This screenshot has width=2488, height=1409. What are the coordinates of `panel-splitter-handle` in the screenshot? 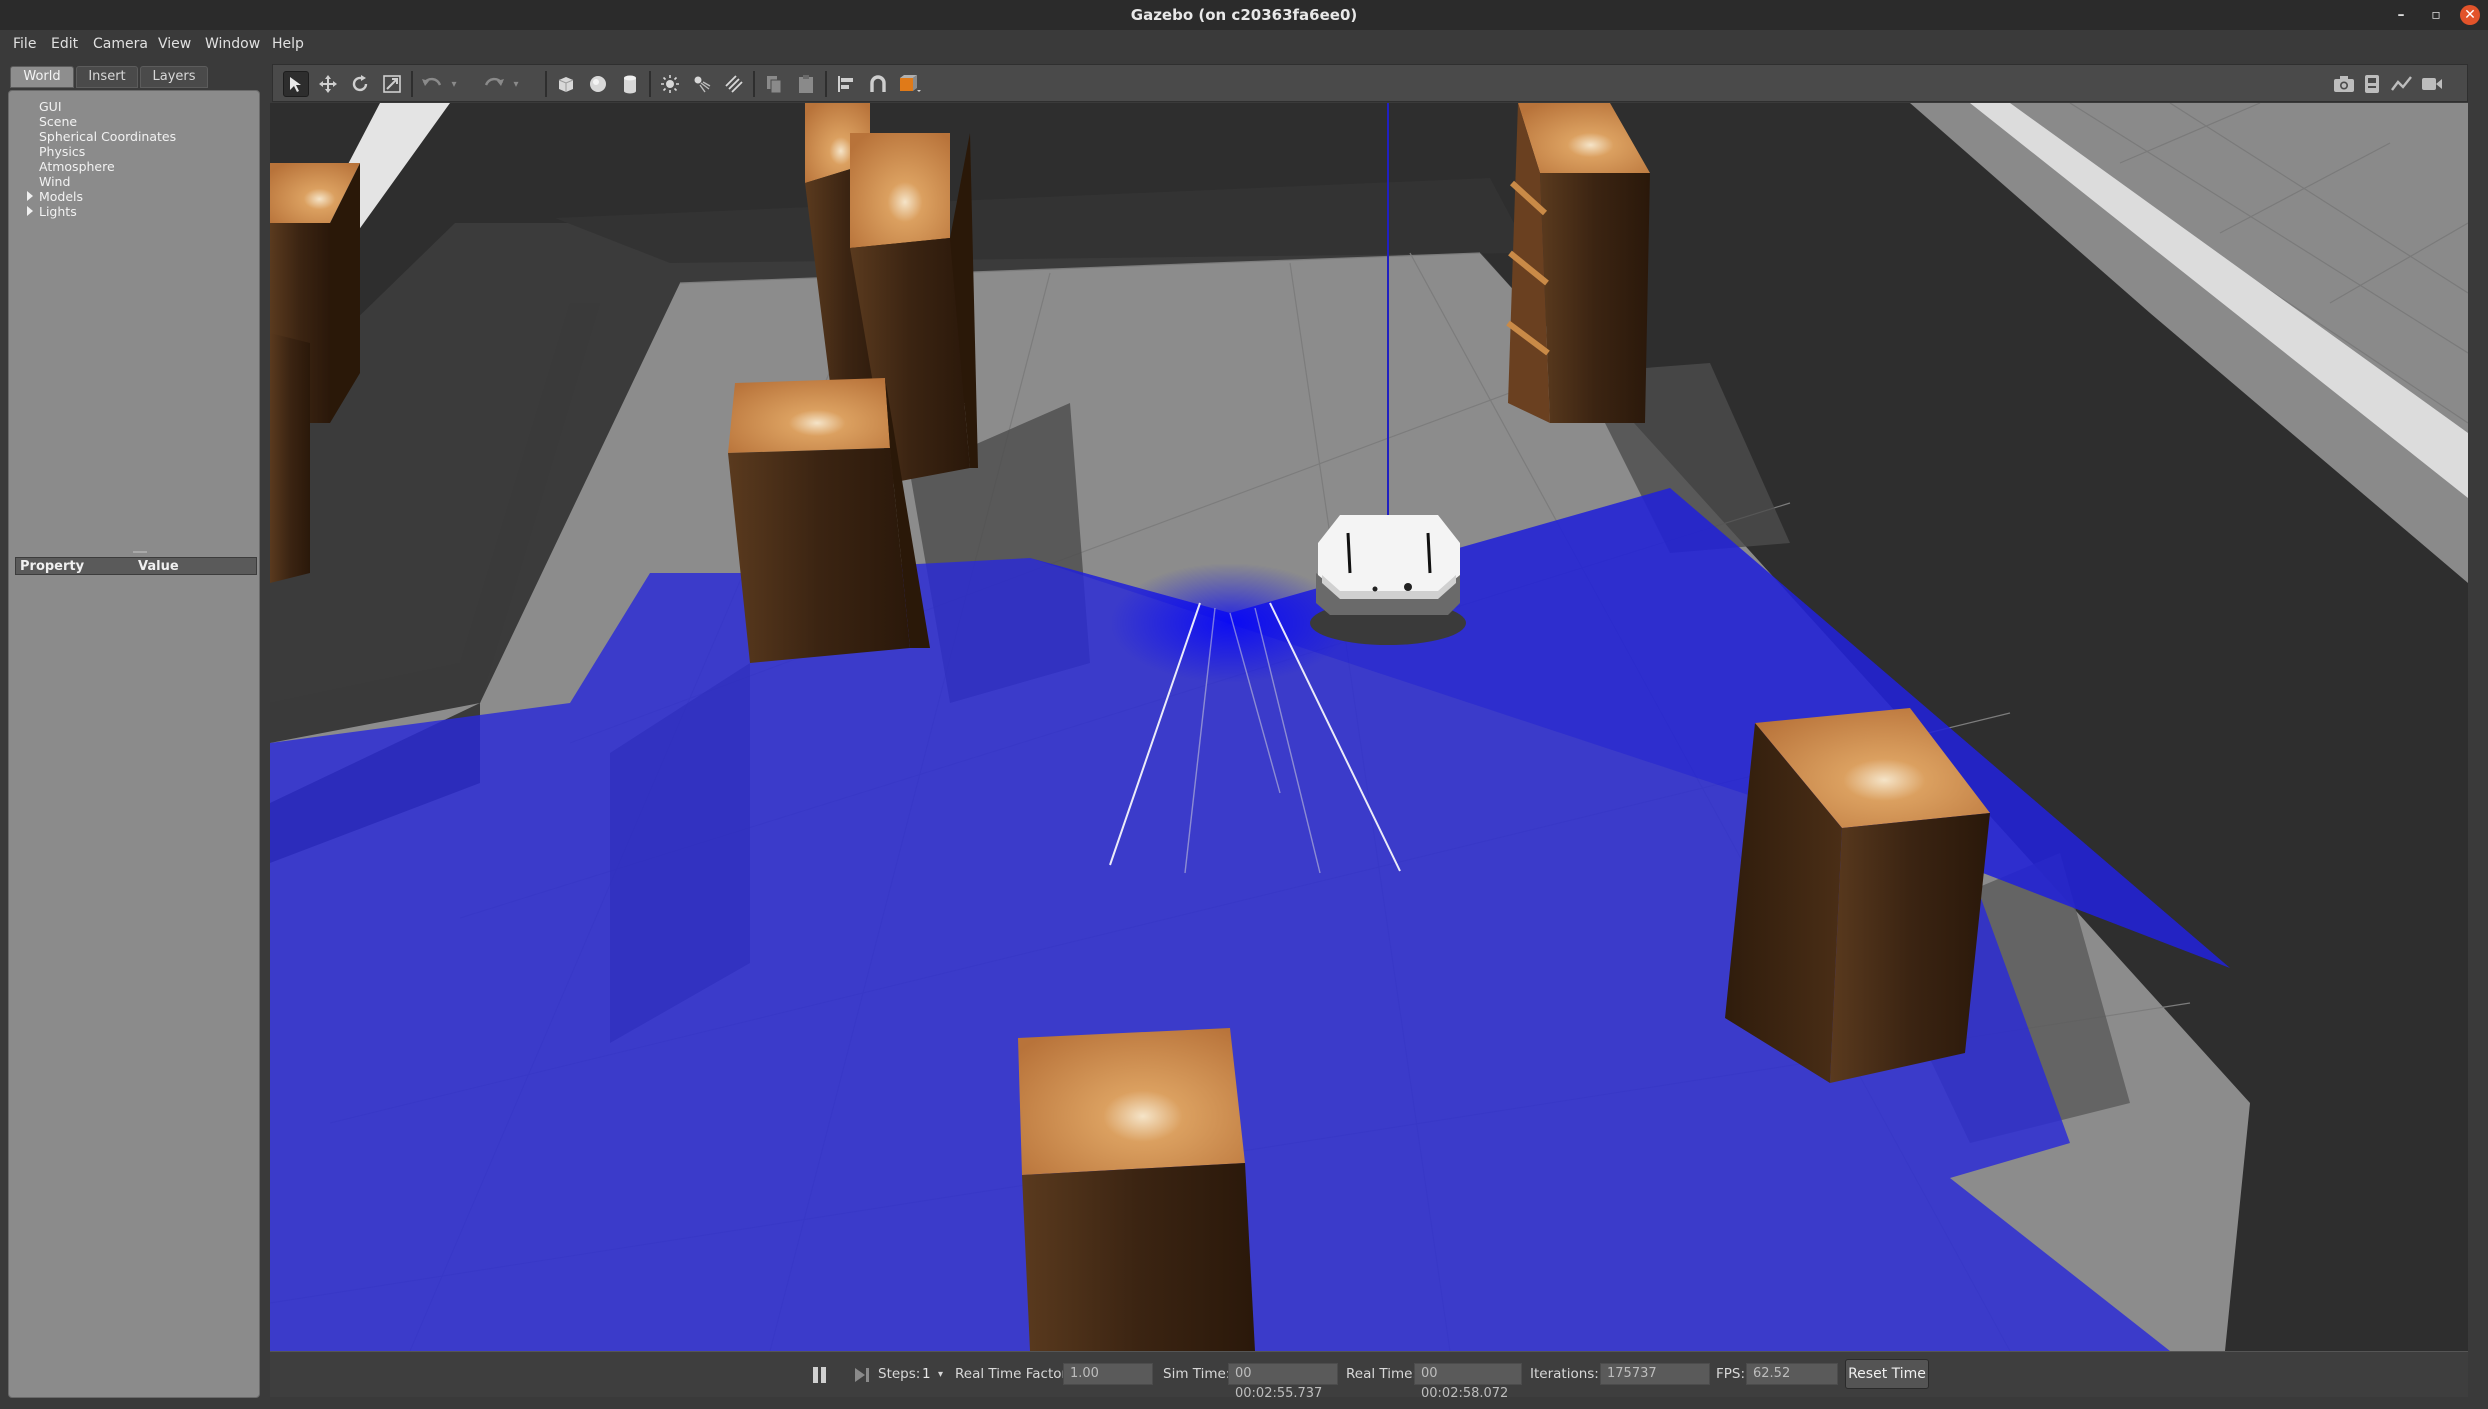 It's located at (140, 552).